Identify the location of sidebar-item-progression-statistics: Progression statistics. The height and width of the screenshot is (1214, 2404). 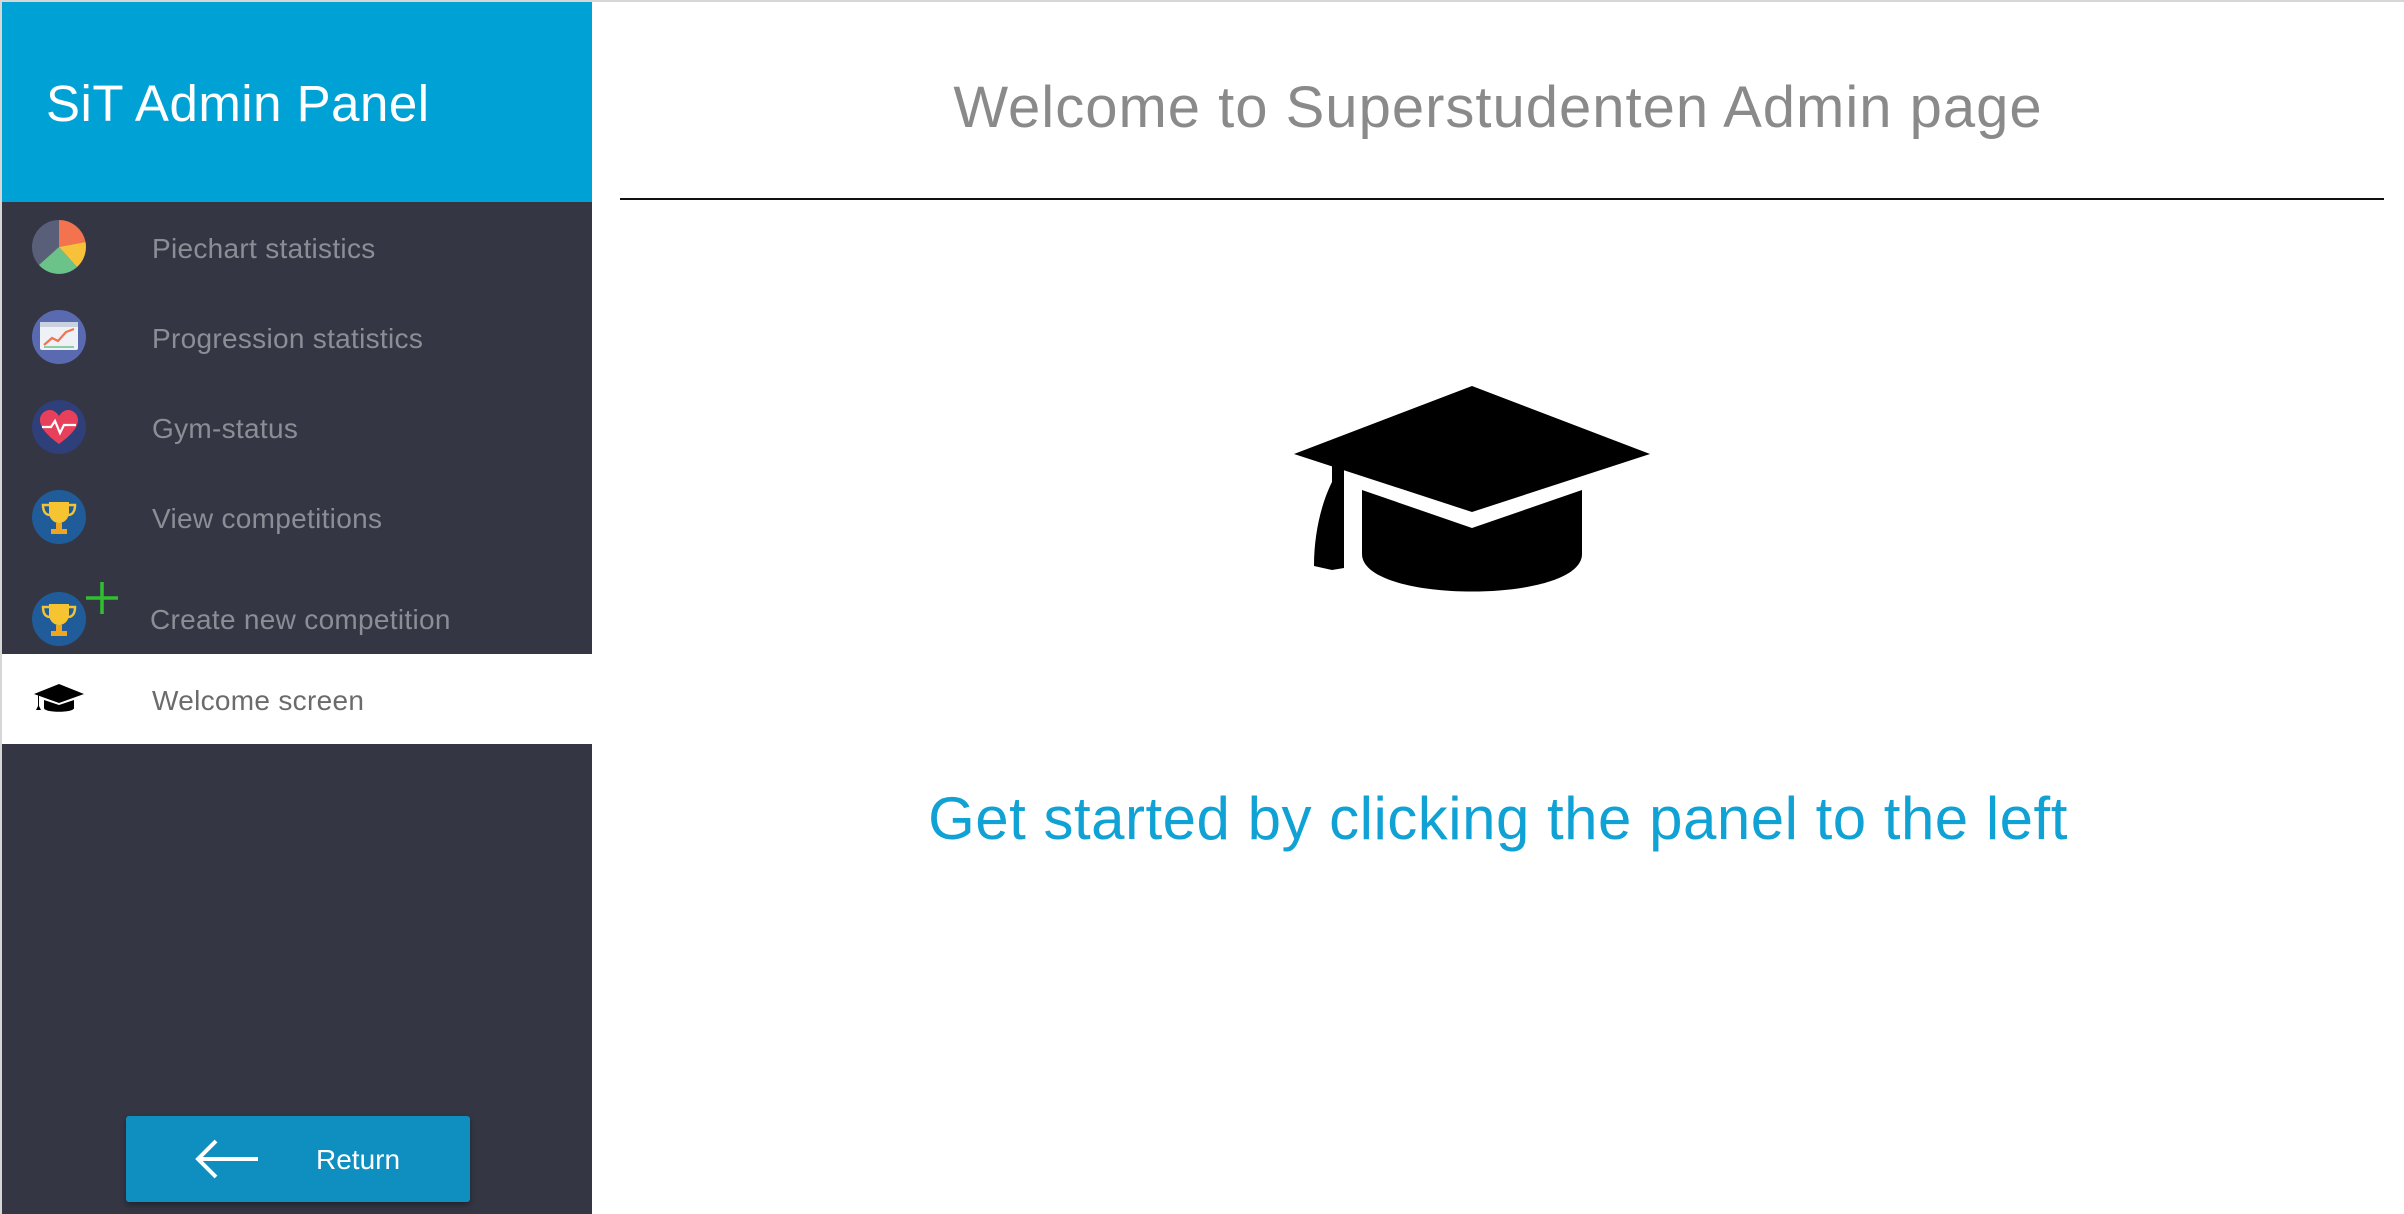
(297, 337).